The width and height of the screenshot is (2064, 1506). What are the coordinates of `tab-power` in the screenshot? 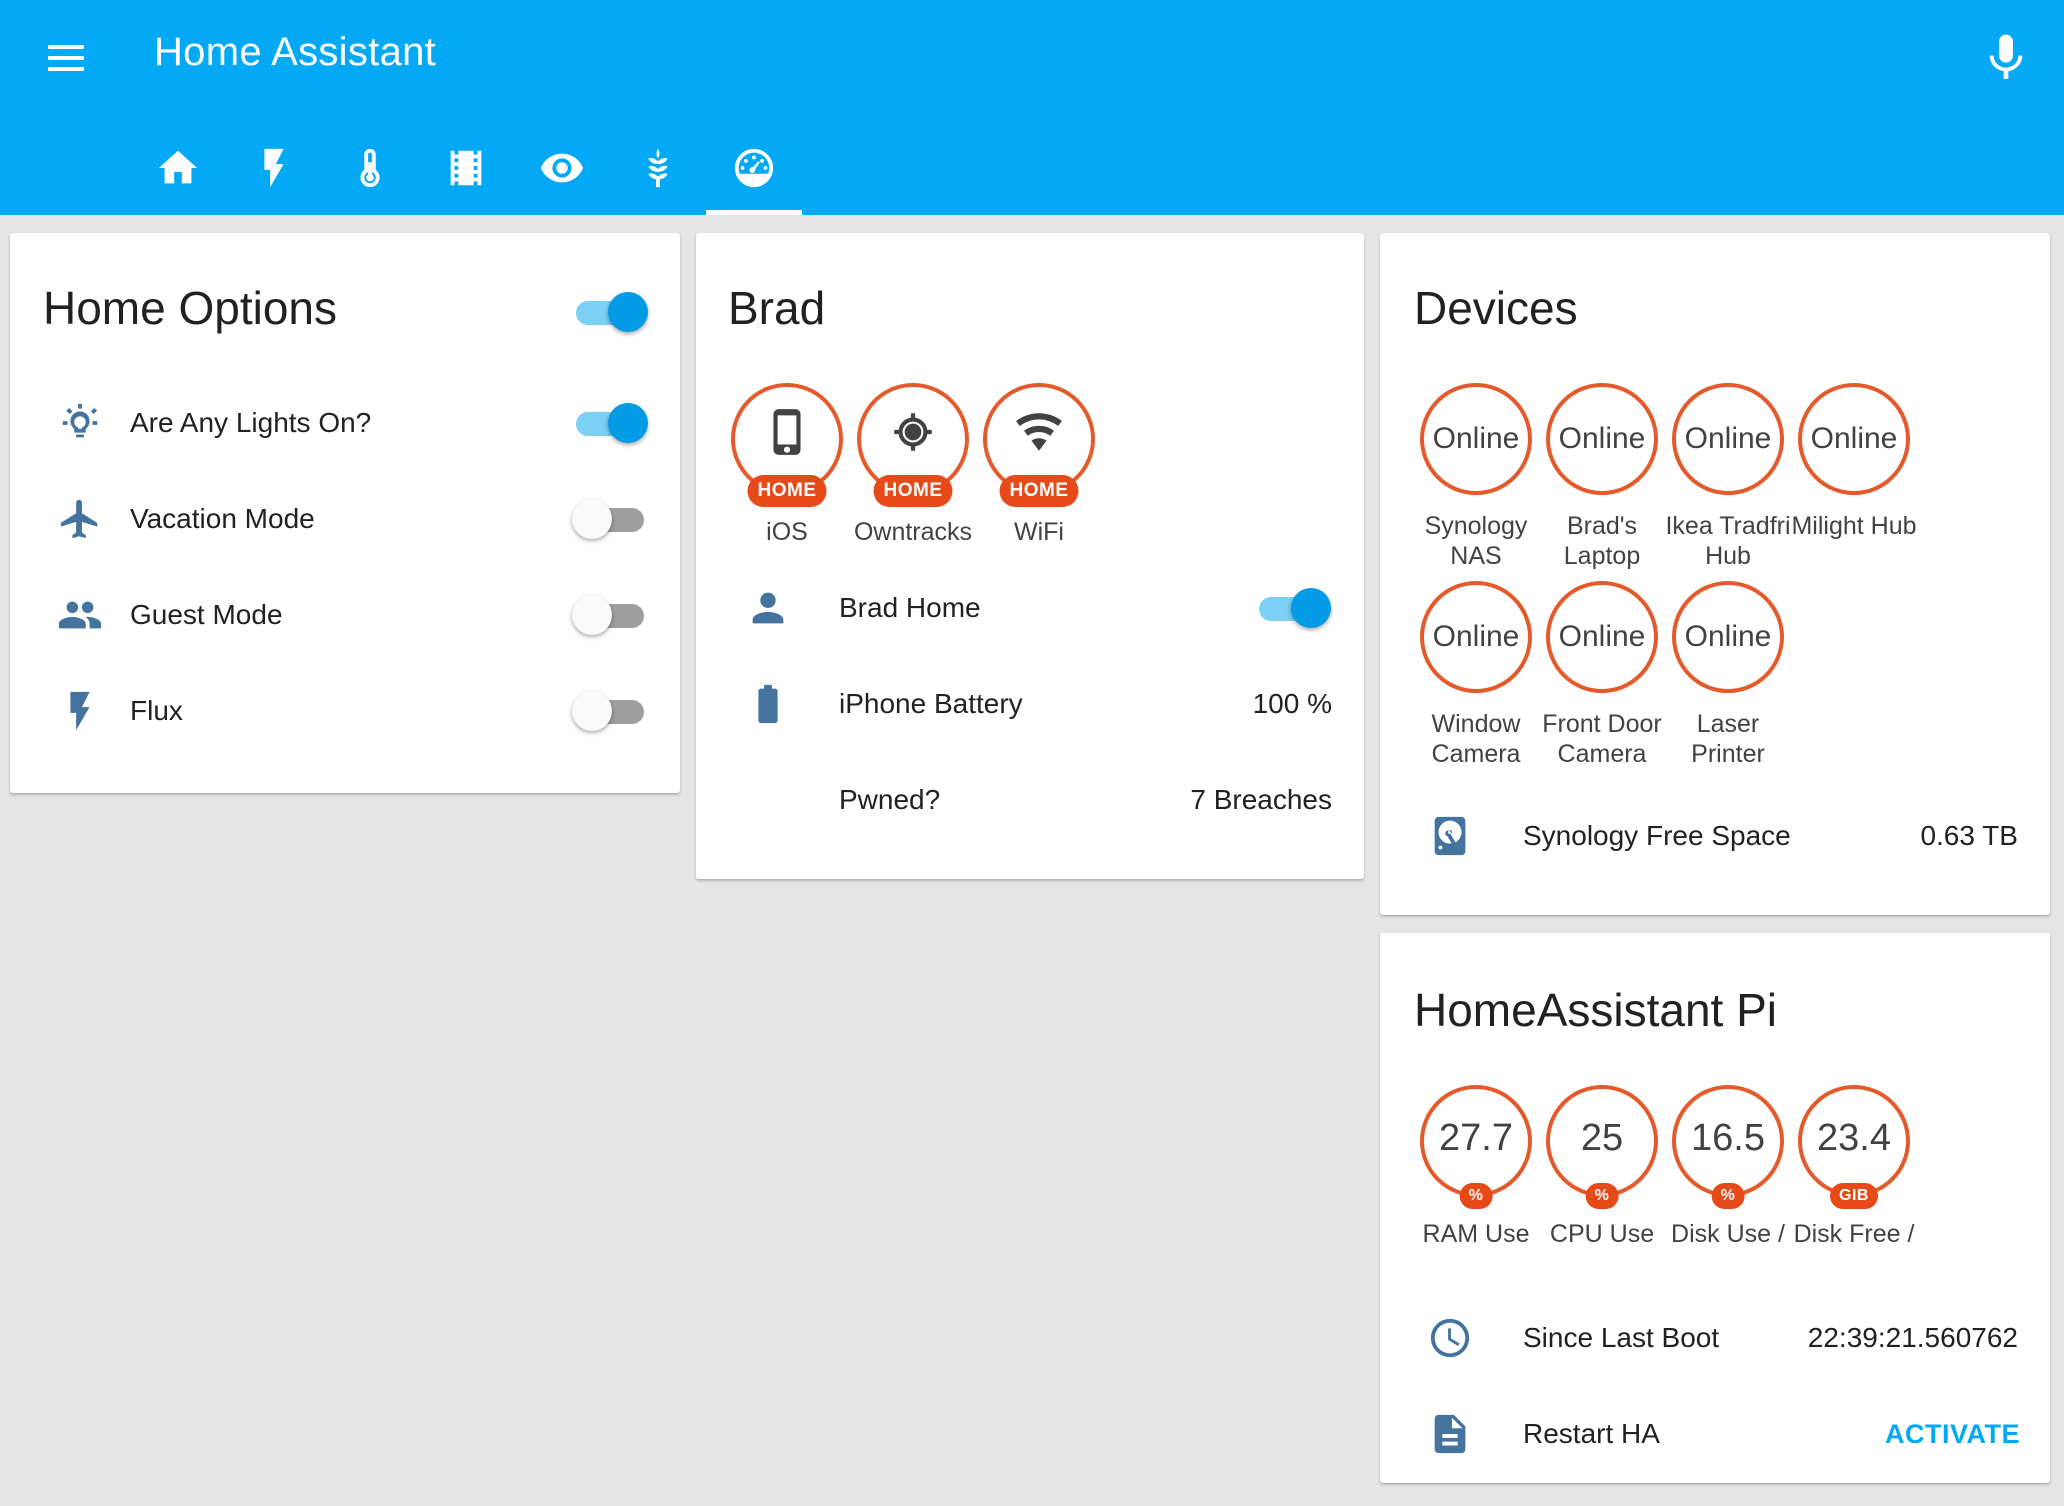 It's located at (274, 167).